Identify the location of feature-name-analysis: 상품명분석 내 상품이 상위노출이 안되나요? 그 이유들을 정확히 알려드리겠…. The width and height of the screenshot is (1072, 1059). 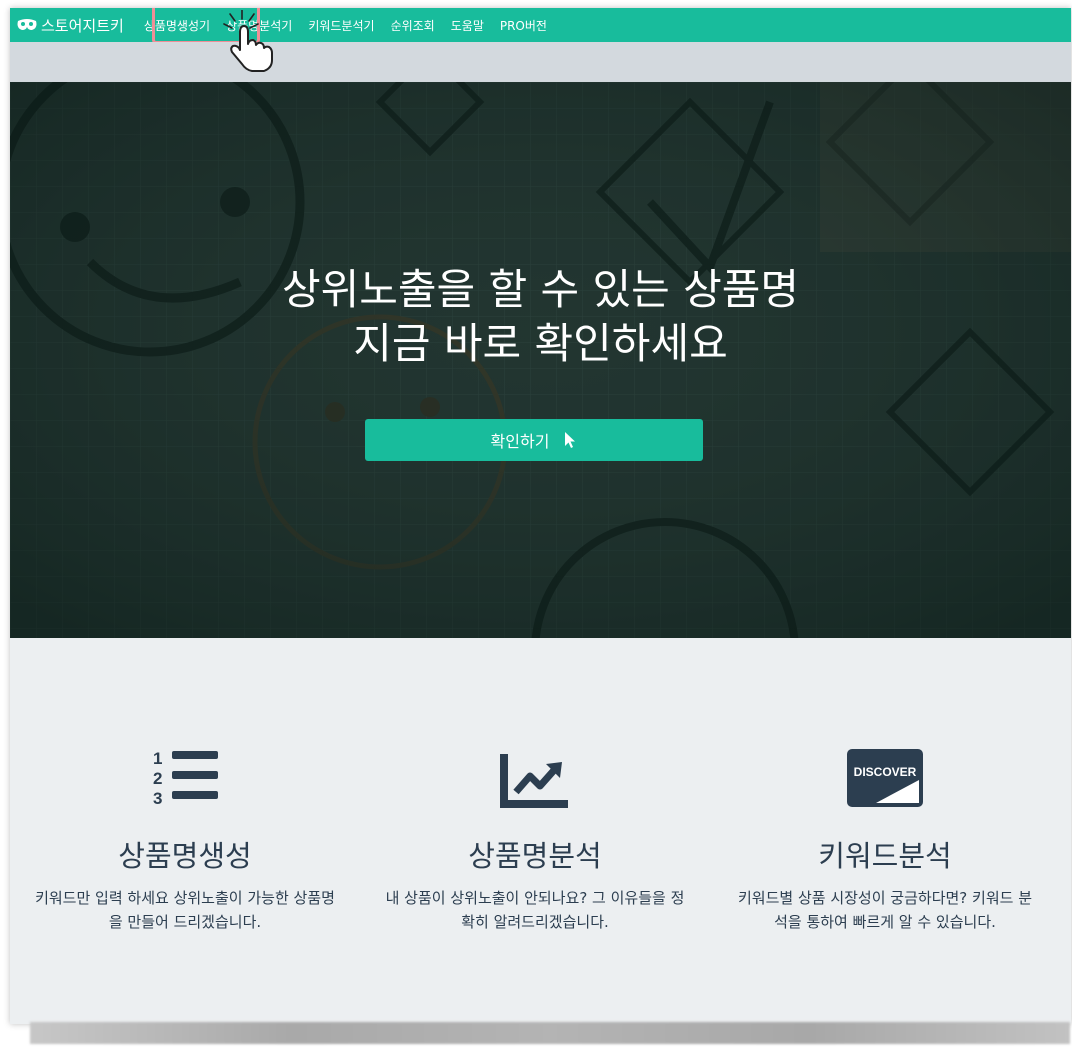
(535, 836).